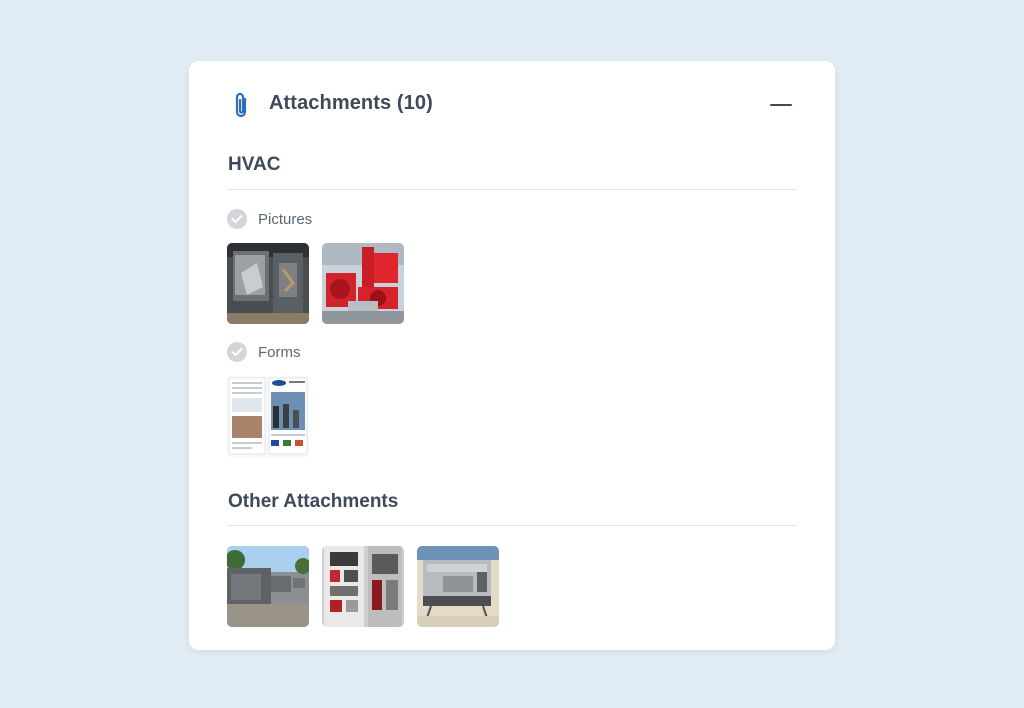 This screenshot has height=708, width=1024. I want to click on collapse-button, so click(782, 106).